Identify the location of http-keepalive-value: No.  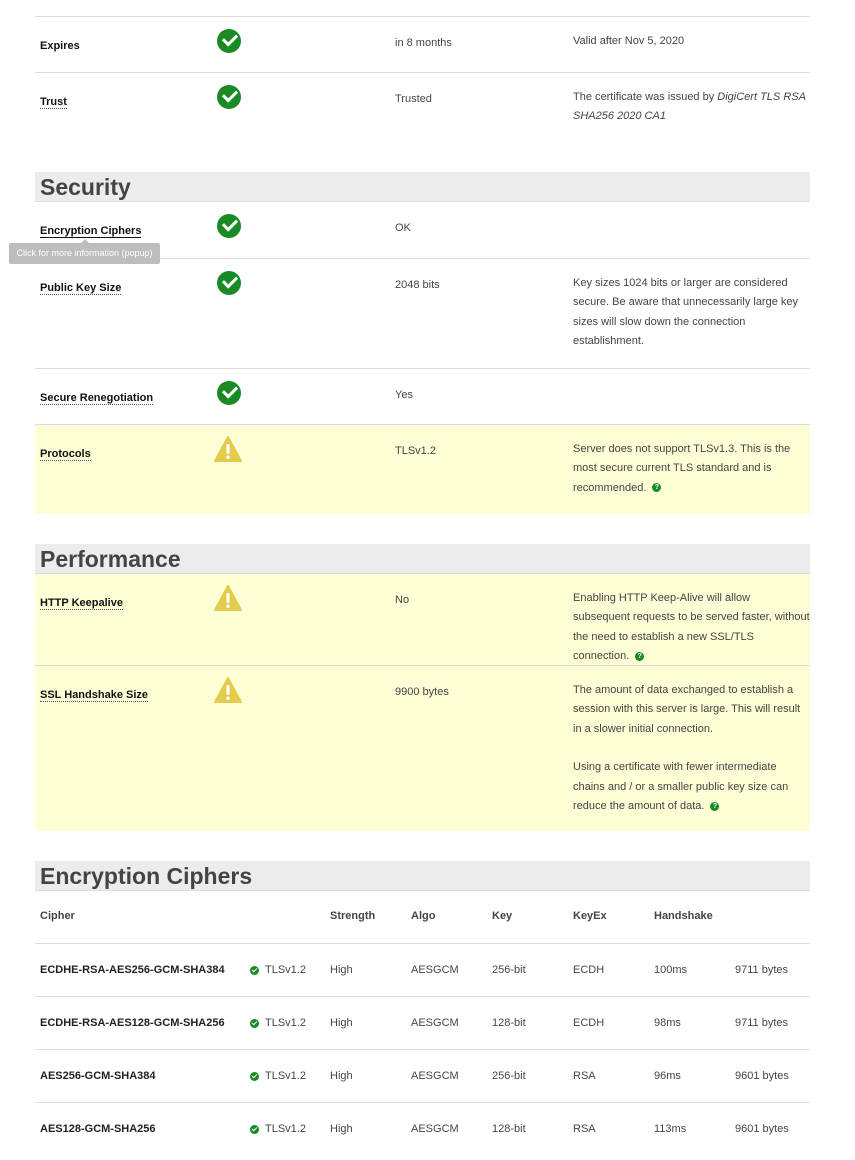
(402, 600).